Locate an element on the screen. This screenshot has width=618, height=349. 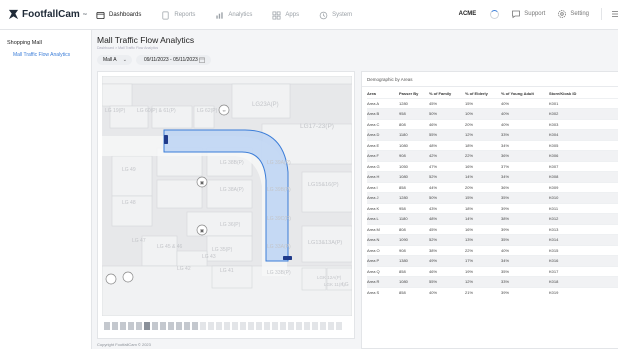
table-cell: 47% is located at coordinates (433, 166).